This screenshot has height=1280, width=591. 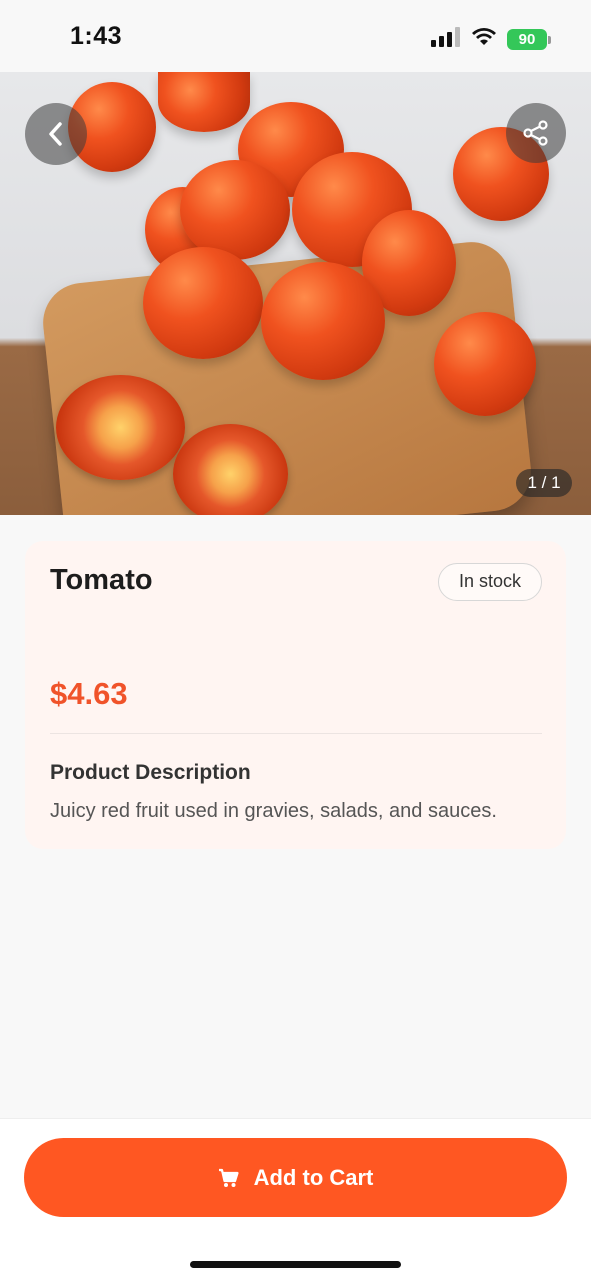 I want to click on status-bar: 1:43 90, so click(x=295, y=36).